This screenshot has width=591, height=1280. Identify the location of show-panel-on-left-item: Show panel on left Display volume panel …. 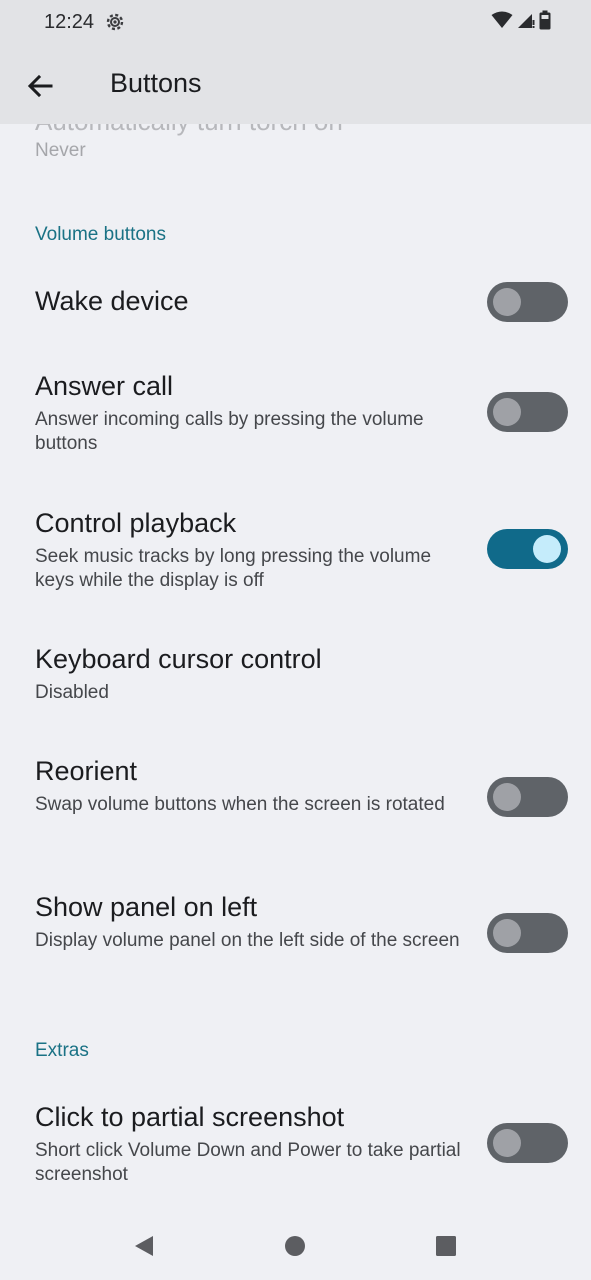
(295, 932).